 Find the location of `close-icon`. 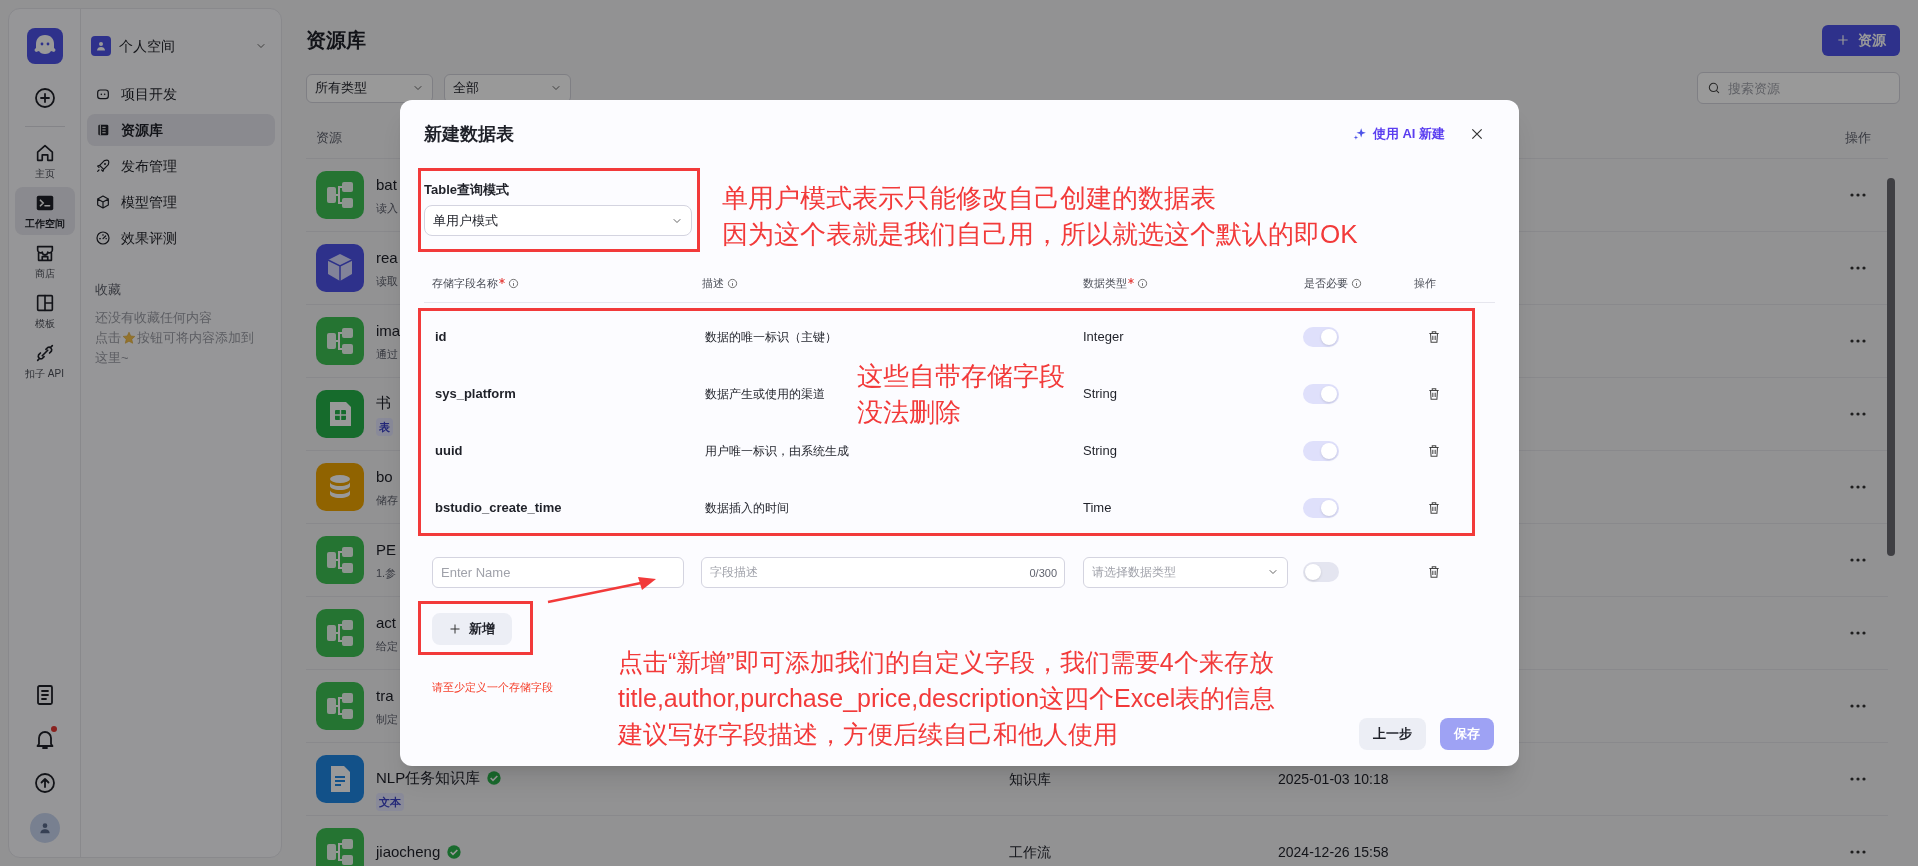

close-icon is located at coordinates (1477, 134).